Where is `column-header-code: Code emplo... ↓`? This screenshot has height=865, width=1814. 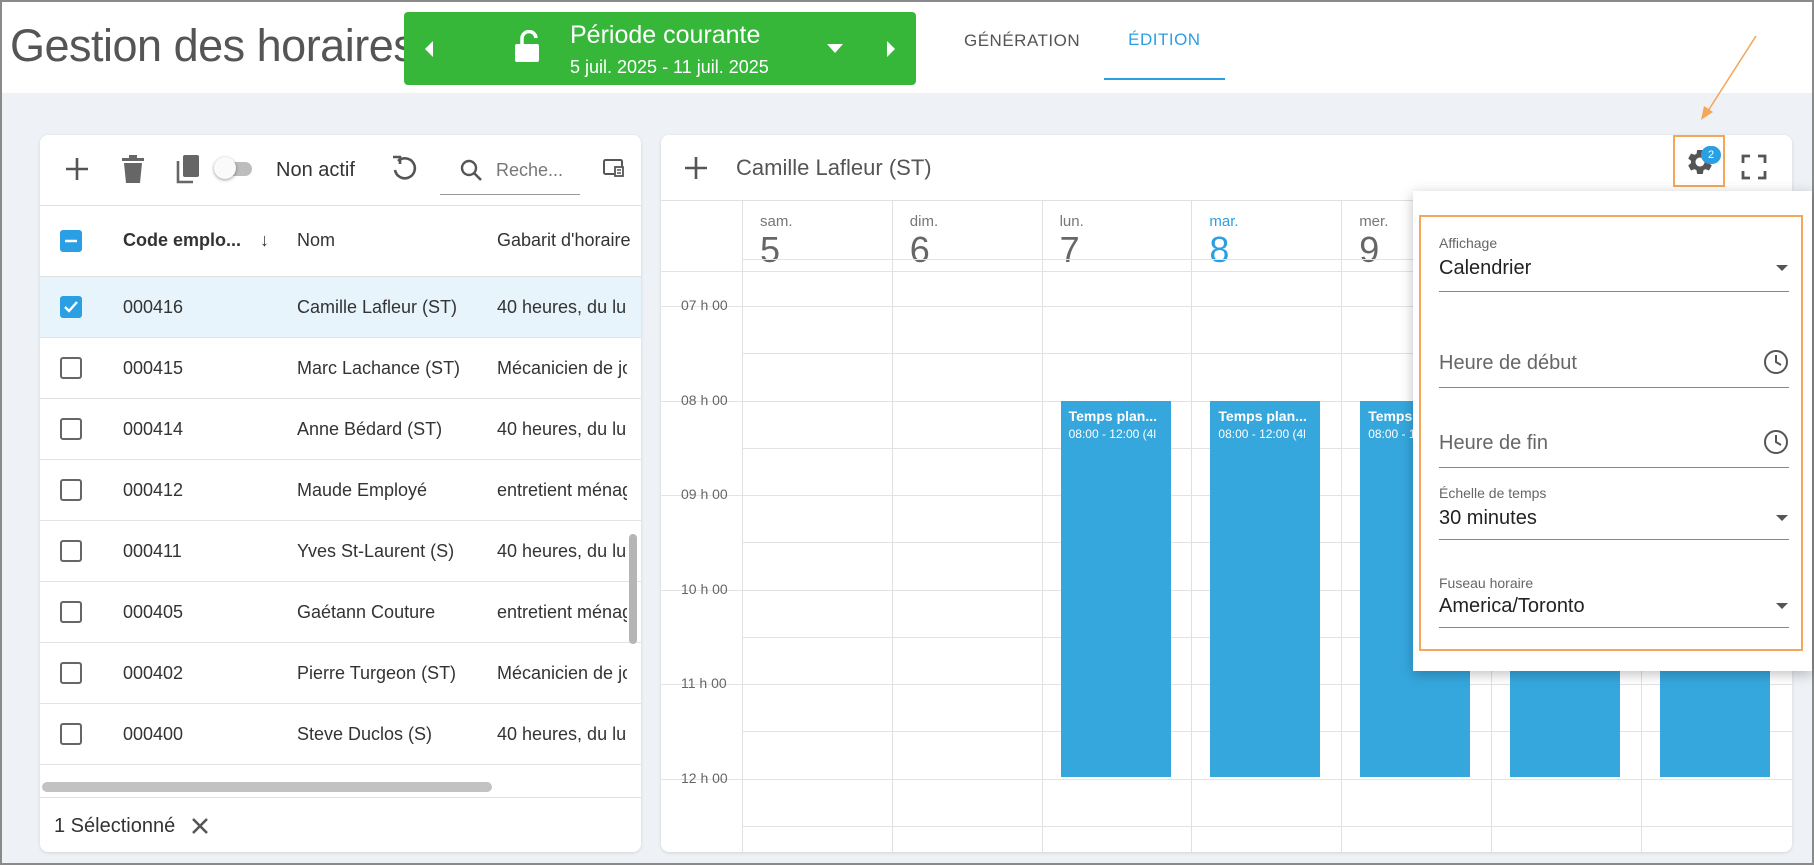 column-header-code: Code emplo... ↓ is located at coordinates (196, 240).